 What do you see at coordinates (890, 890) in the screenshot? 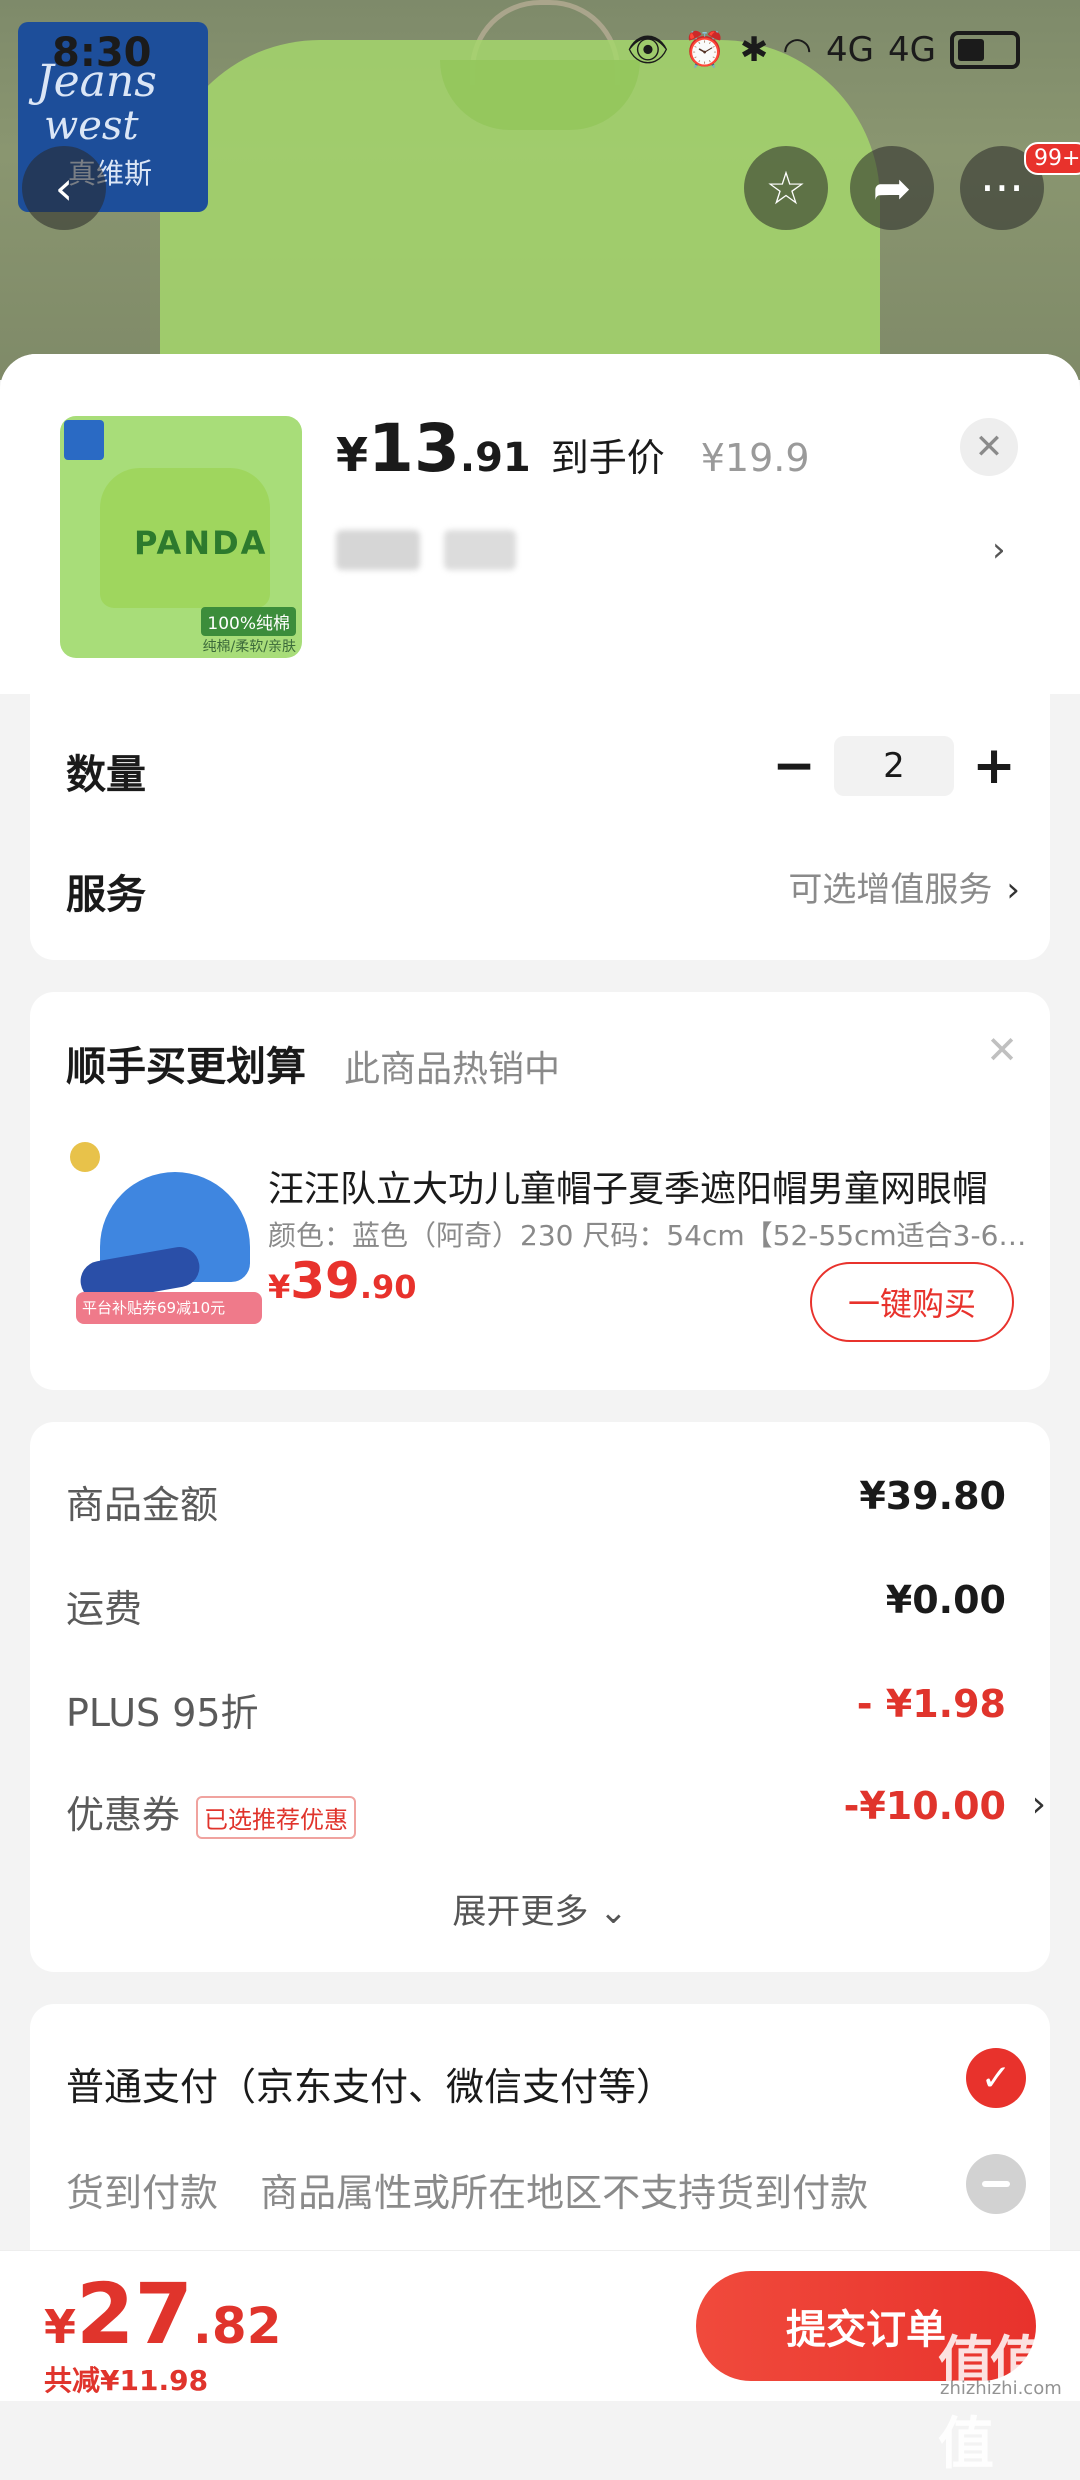
I see `service-value: 可选增值服务` at bounding box center [890, 890].